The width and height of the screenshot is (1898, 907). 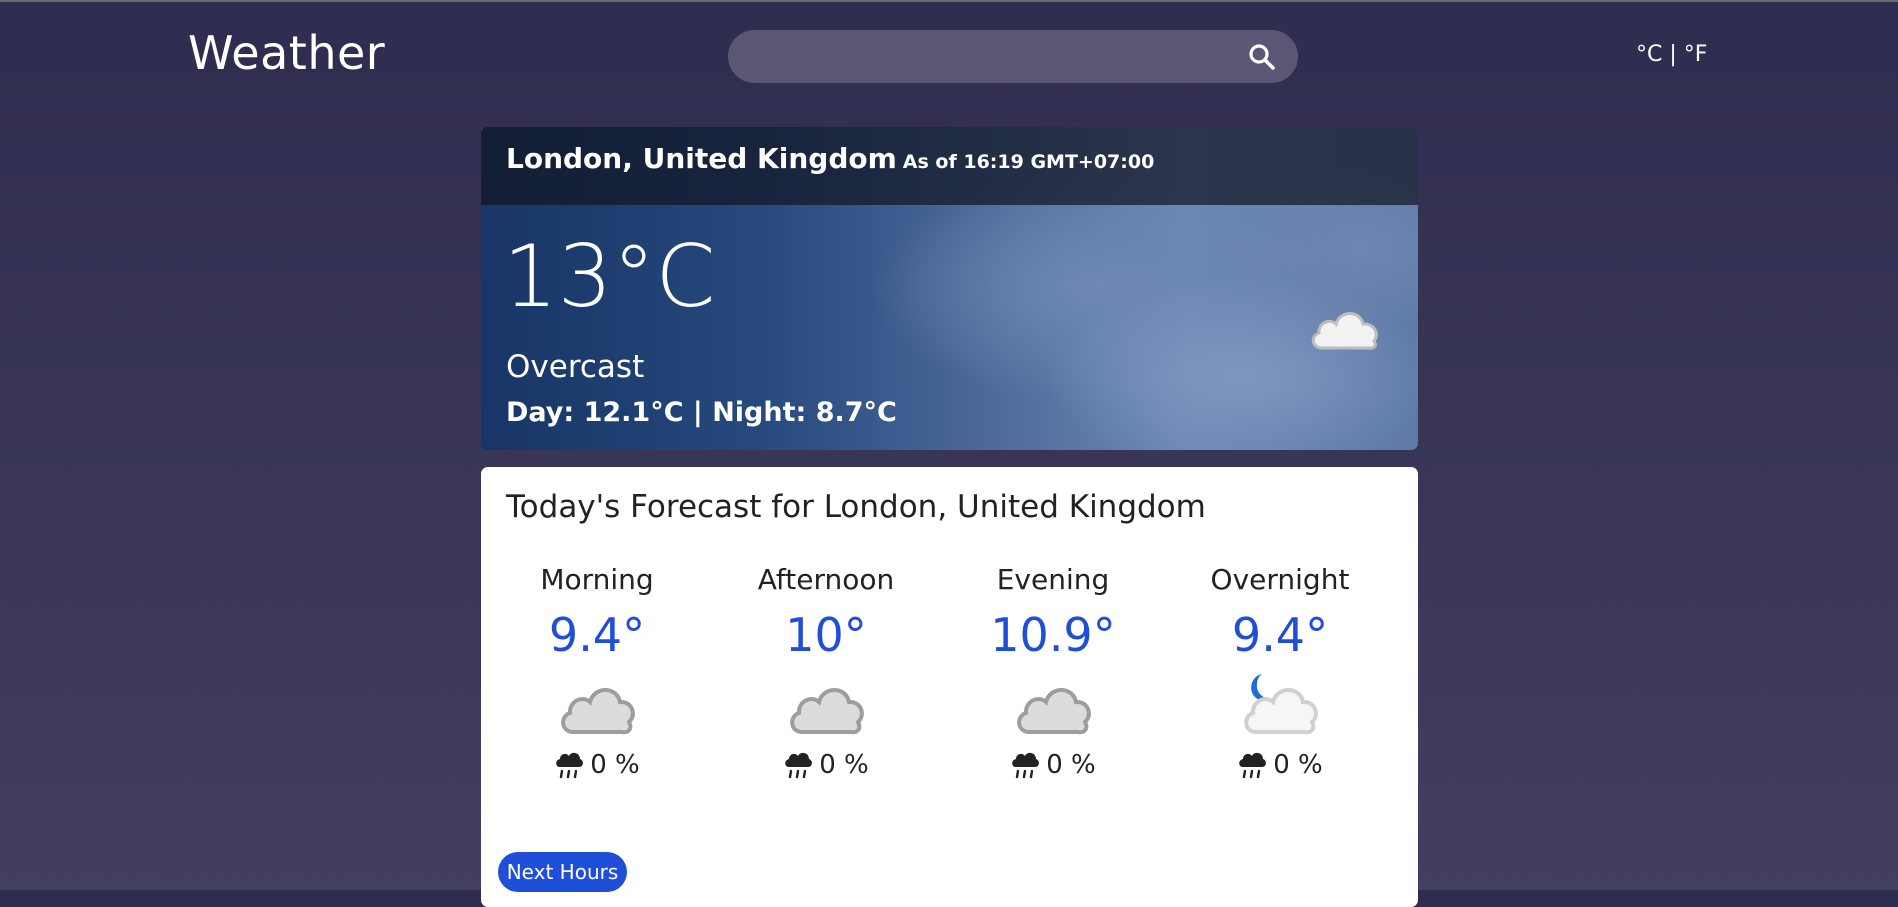 I want to click on forecast-period-morning: Morning 9.4° 0 %, so click(x=597, y=671).